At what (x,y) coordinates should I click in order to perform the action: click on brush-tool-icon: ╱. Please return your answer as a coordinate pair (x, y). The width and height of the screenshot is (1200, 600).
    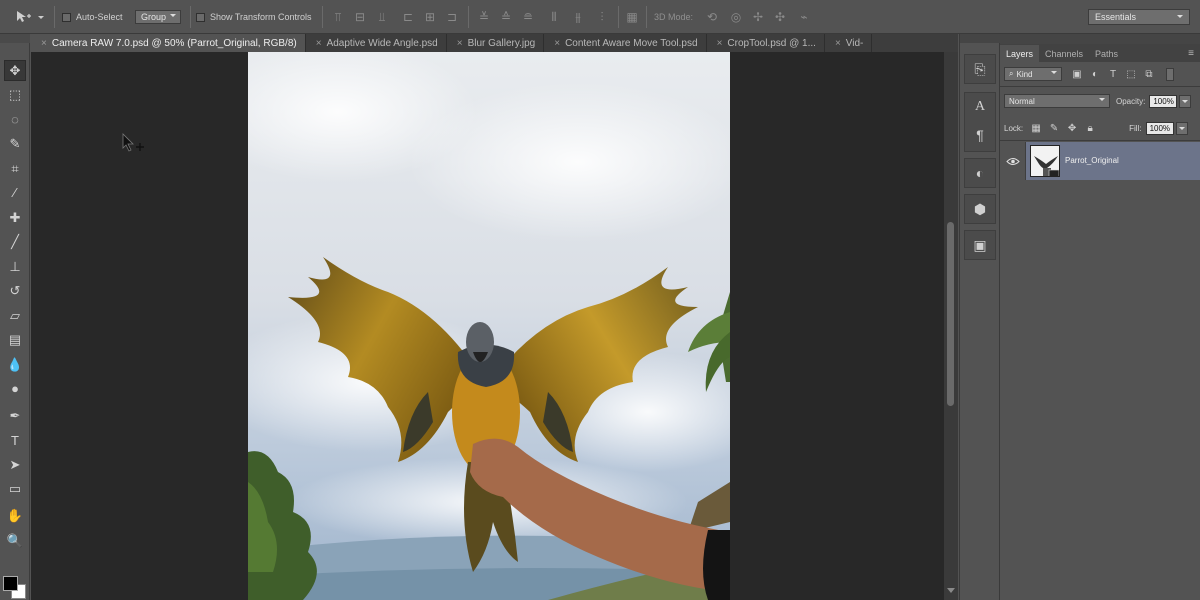
    Looking at the image, I should click on (15, 241).